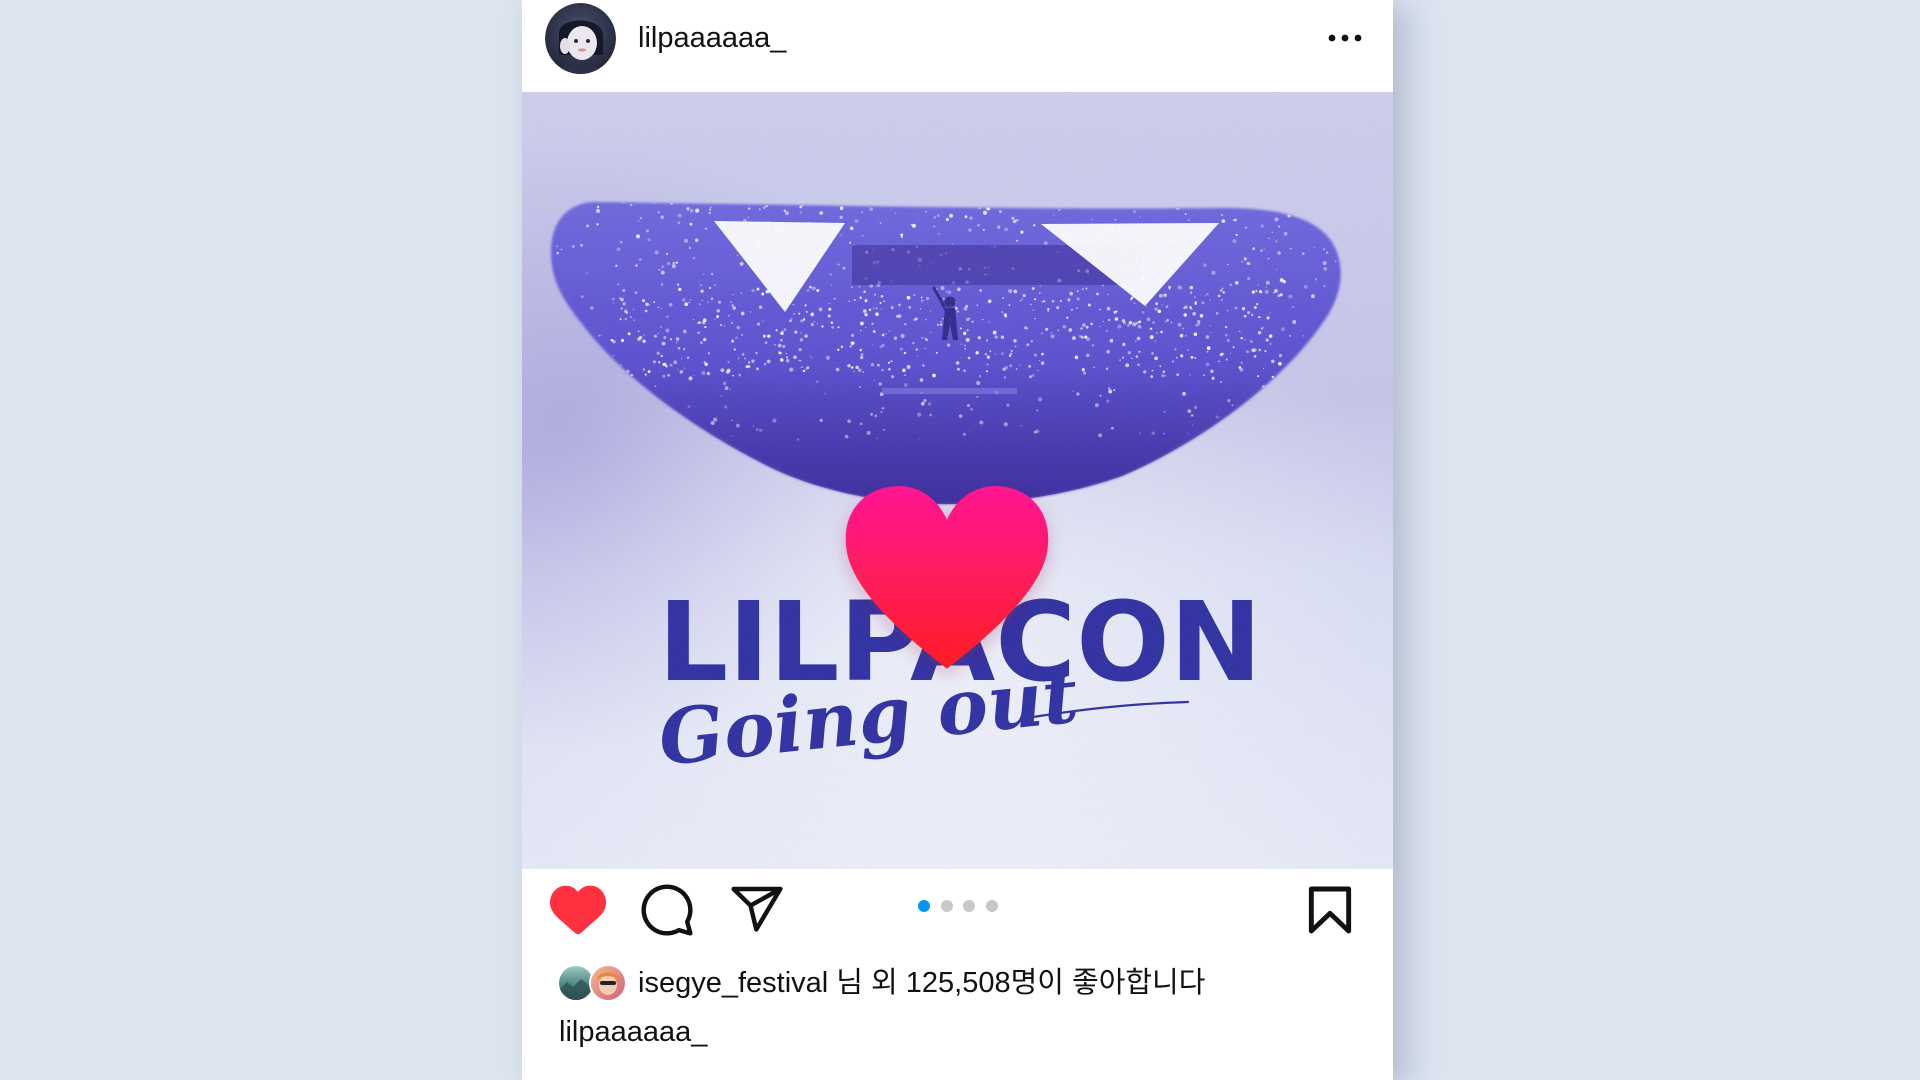 This screenshot has height=1080, width=1920. I want to click on send-icon, so click(757, 909).